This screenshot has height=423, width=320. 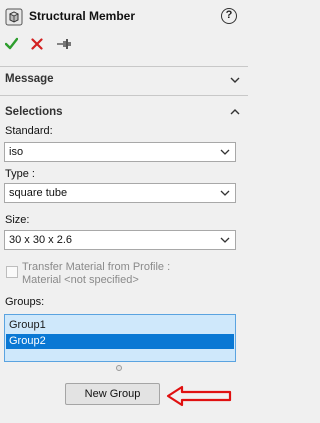 I want to click on list-resize-handle, so click(x=119, y=368).